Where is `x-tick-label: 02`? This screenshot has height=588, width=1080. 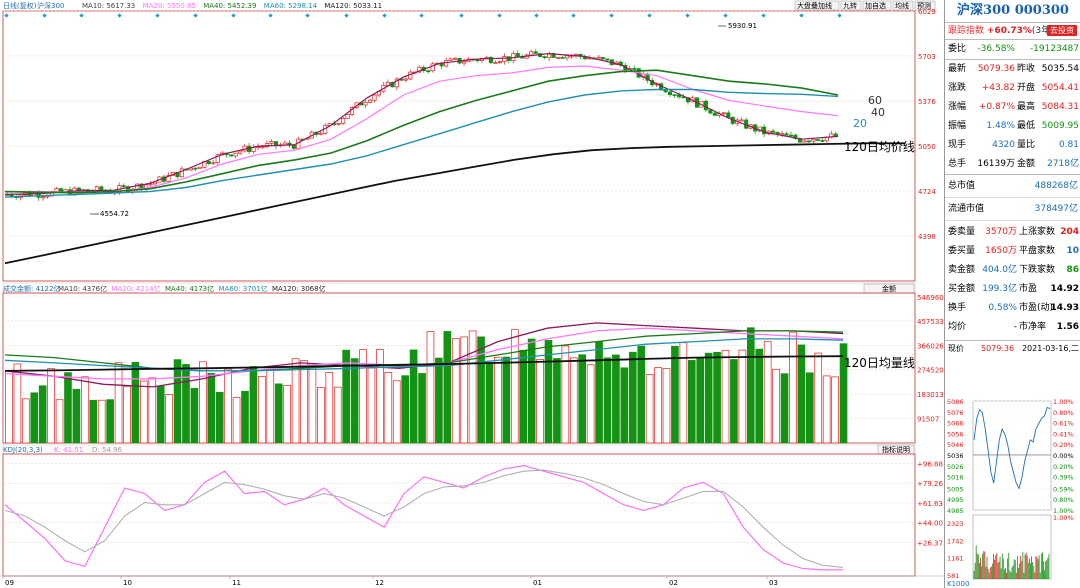 x-tick-label: 02 is located at coordinates (673, 583).